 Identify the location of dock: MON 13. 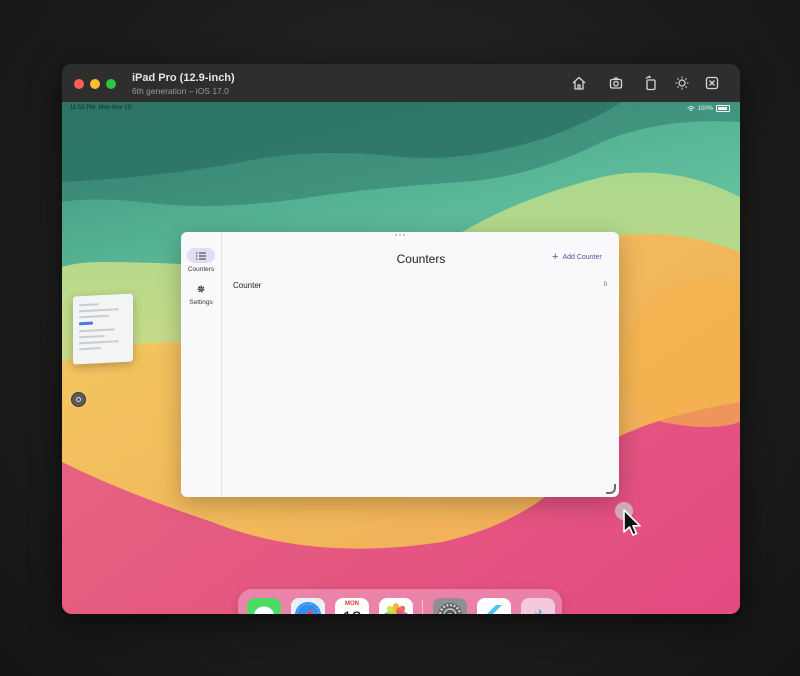
(400, 601).